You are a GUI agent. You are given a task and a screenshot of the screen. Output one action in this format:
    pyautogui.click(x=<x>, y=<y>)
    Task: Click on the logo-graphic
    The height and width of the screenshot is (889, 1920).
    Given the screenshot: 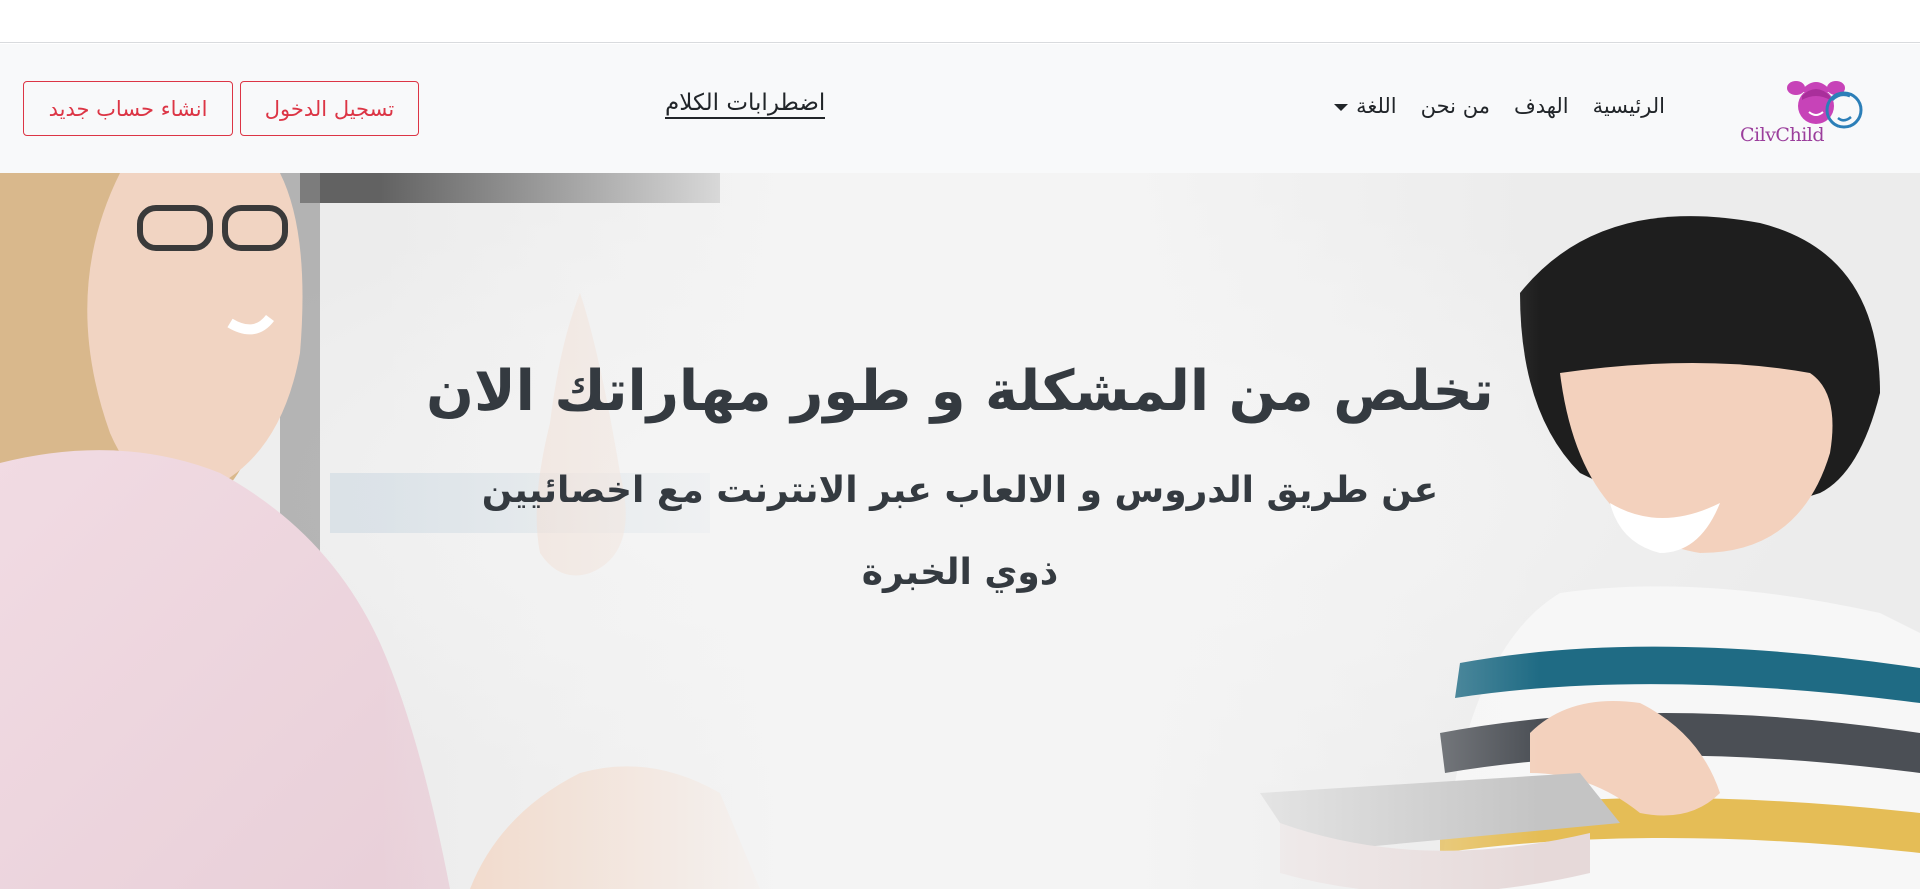 What is the action you would take?
    pyautogui.click(x=1825, y=105)
    